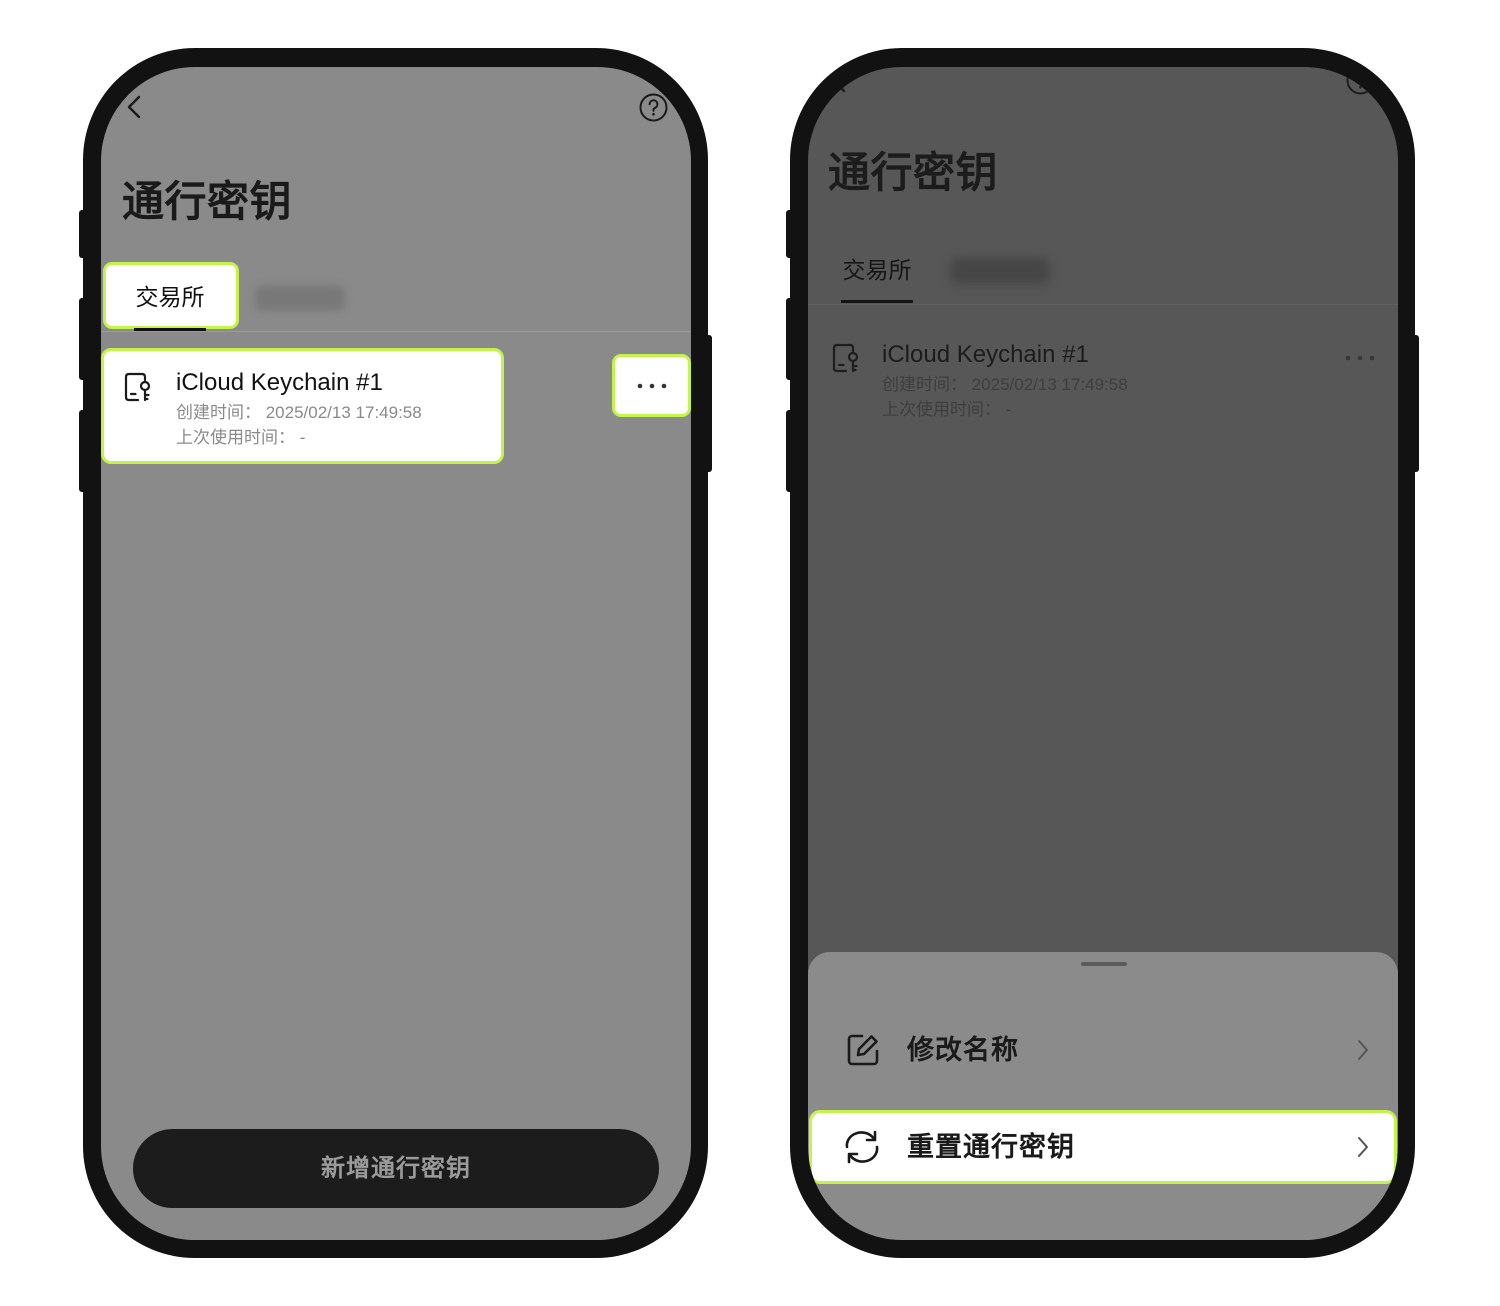  I want to click on edit-icon, so click(863, 1050).